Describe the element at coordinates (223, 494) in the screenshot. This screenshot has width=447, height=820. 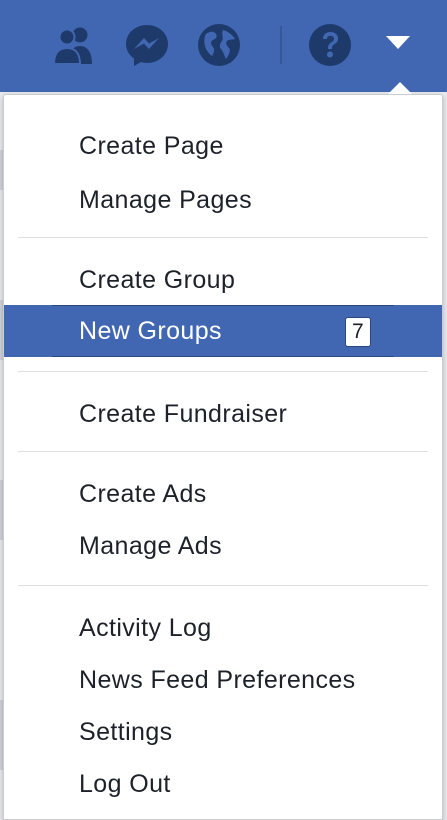
I see `menu-item-create-ads: Create Ads` at that location.